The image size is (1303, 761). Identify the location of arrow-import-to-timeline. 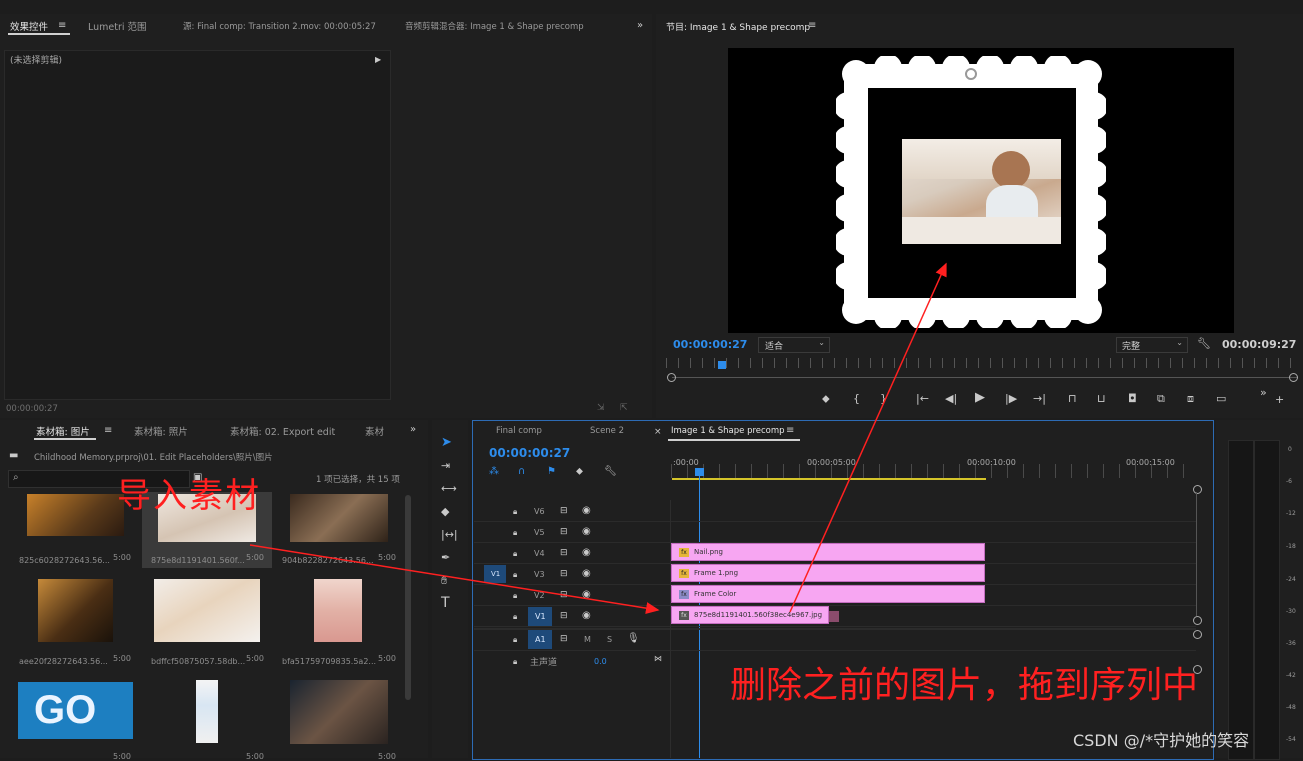
(454, 579).